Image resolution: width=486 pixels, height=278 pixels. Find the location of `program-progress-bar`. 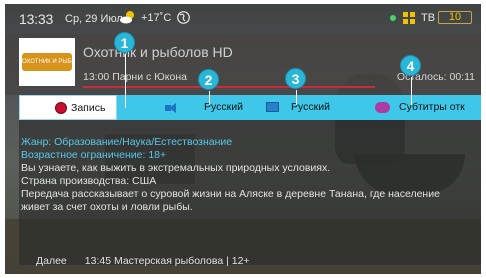

program-progress-bar is located at coordinates (229, 87).